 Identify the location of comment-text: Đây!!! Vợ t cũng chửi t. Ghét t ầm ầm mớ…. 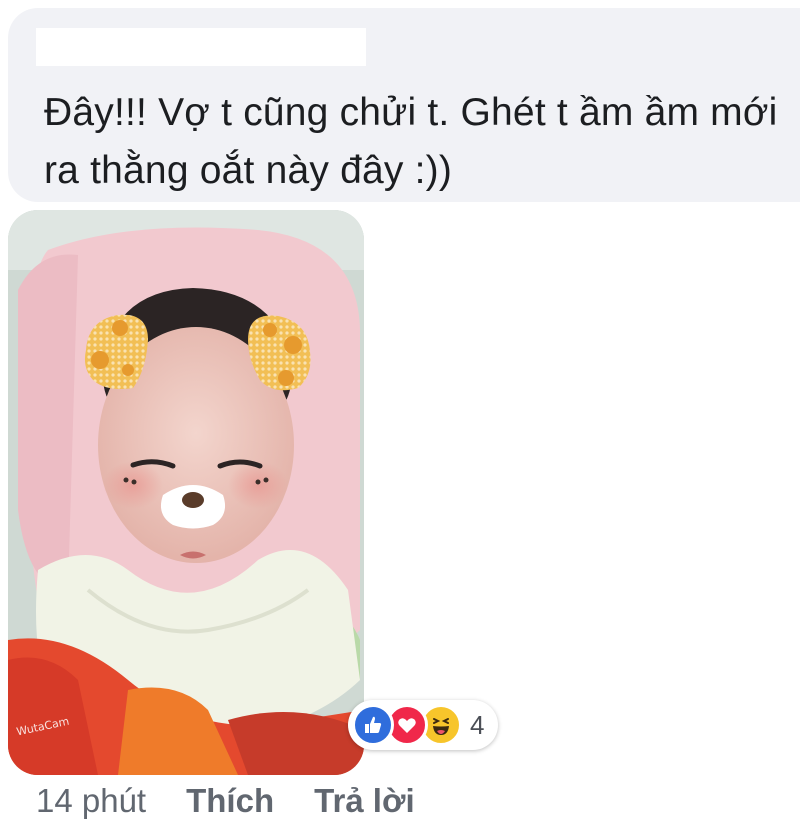
(411, 141).